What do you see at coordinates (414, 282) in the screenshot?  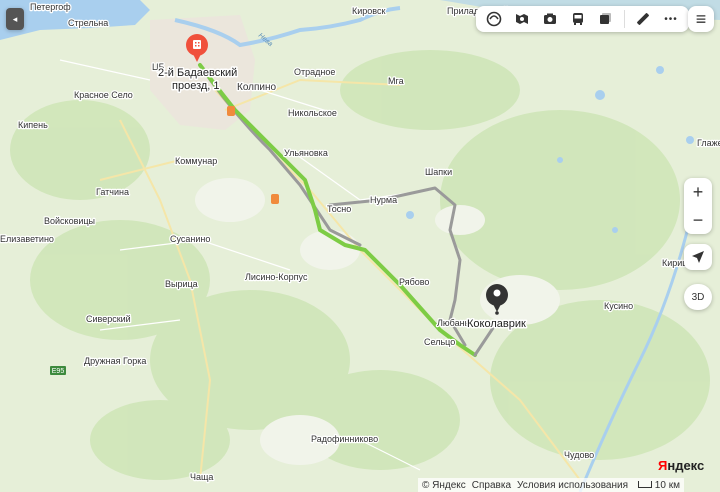 I see `place-label: Рябово` at bounding box center [414, 282].